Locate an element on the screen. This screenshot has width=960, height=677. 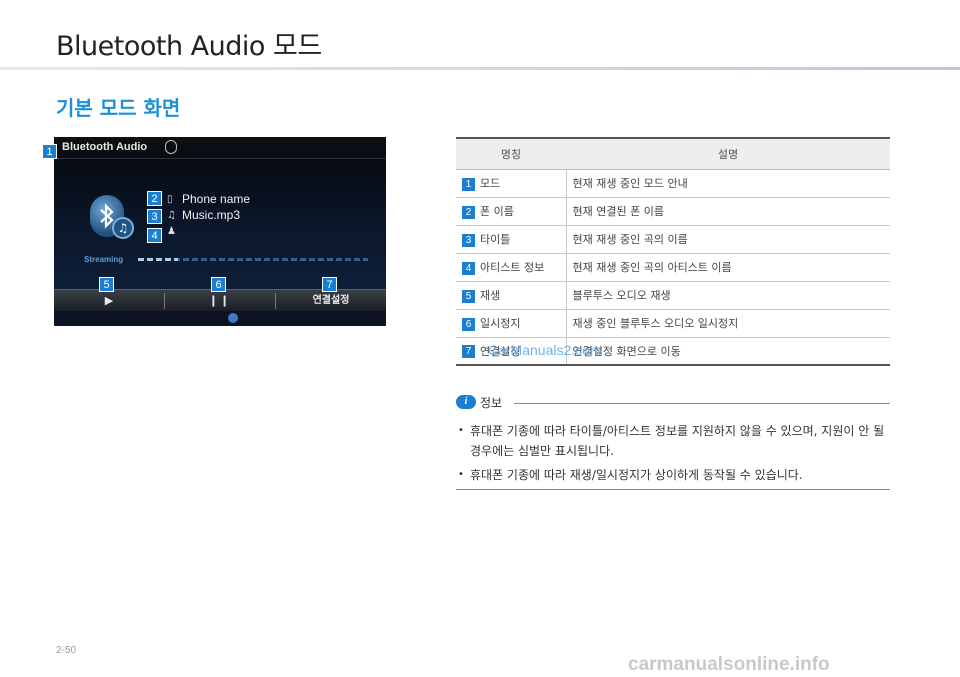
row-number-badge: 2 is located at coordinates (468, 212).